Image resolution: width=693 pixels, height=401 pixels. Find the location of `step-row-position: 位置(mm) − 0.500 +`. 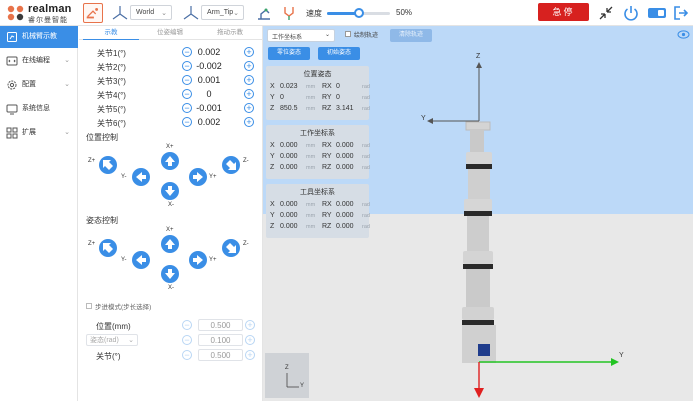

step-row-position: 位置(mm) − 0.500 + is located at coordinates (171, 326).